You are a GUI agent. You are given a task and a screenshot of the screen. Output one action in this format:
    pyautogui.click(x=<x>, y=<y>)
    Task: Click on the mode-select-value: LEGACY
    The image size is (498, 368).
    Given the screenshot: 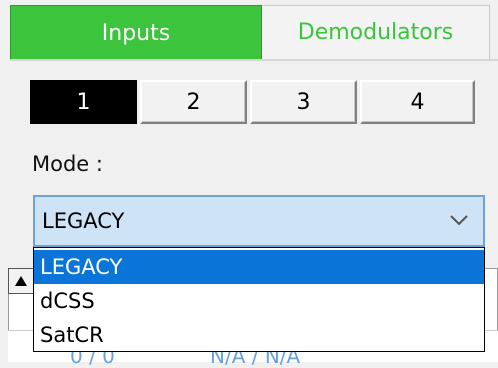 What is the action you would take?
    pyautogui.click(x=83, y=221)
    